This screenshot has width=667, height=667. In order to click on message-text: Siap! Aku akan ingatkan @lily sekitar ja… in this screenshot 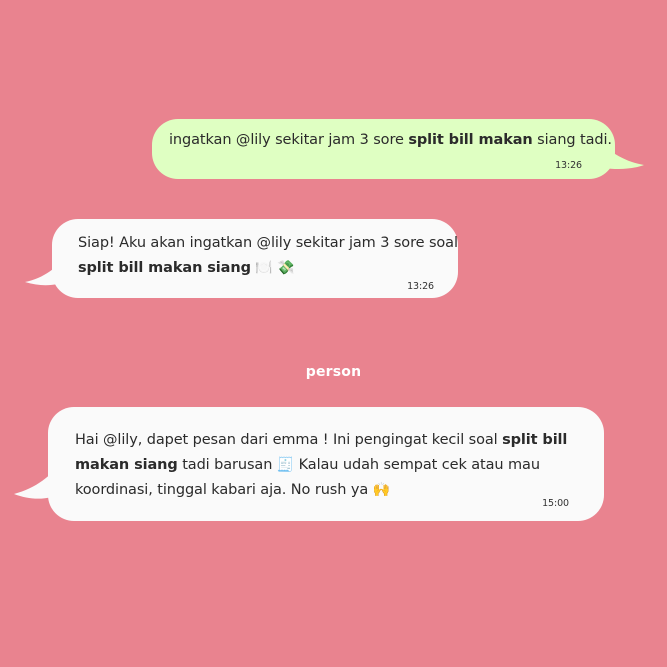, I will do `click(268, 255)`.